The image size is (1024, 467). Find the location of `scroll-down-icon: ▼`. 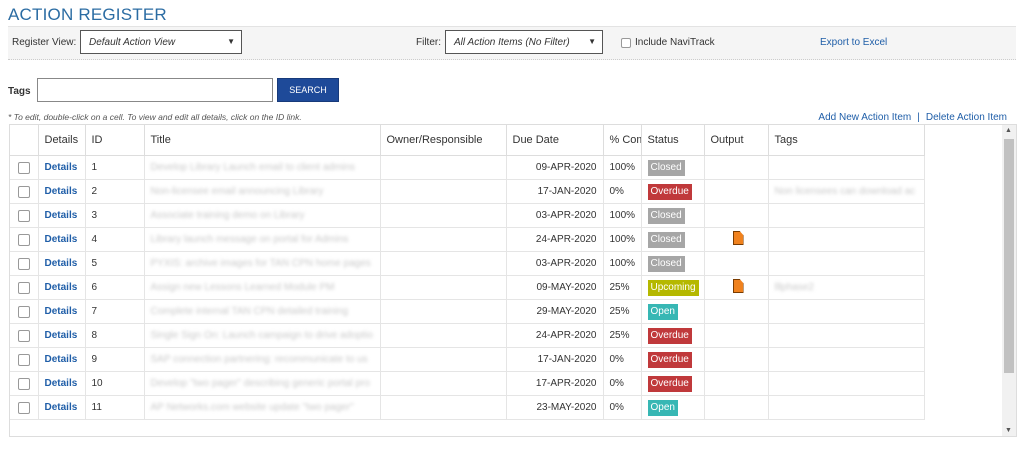

scroll-down-icon: ▼ is located at coordinates (1008, 430).